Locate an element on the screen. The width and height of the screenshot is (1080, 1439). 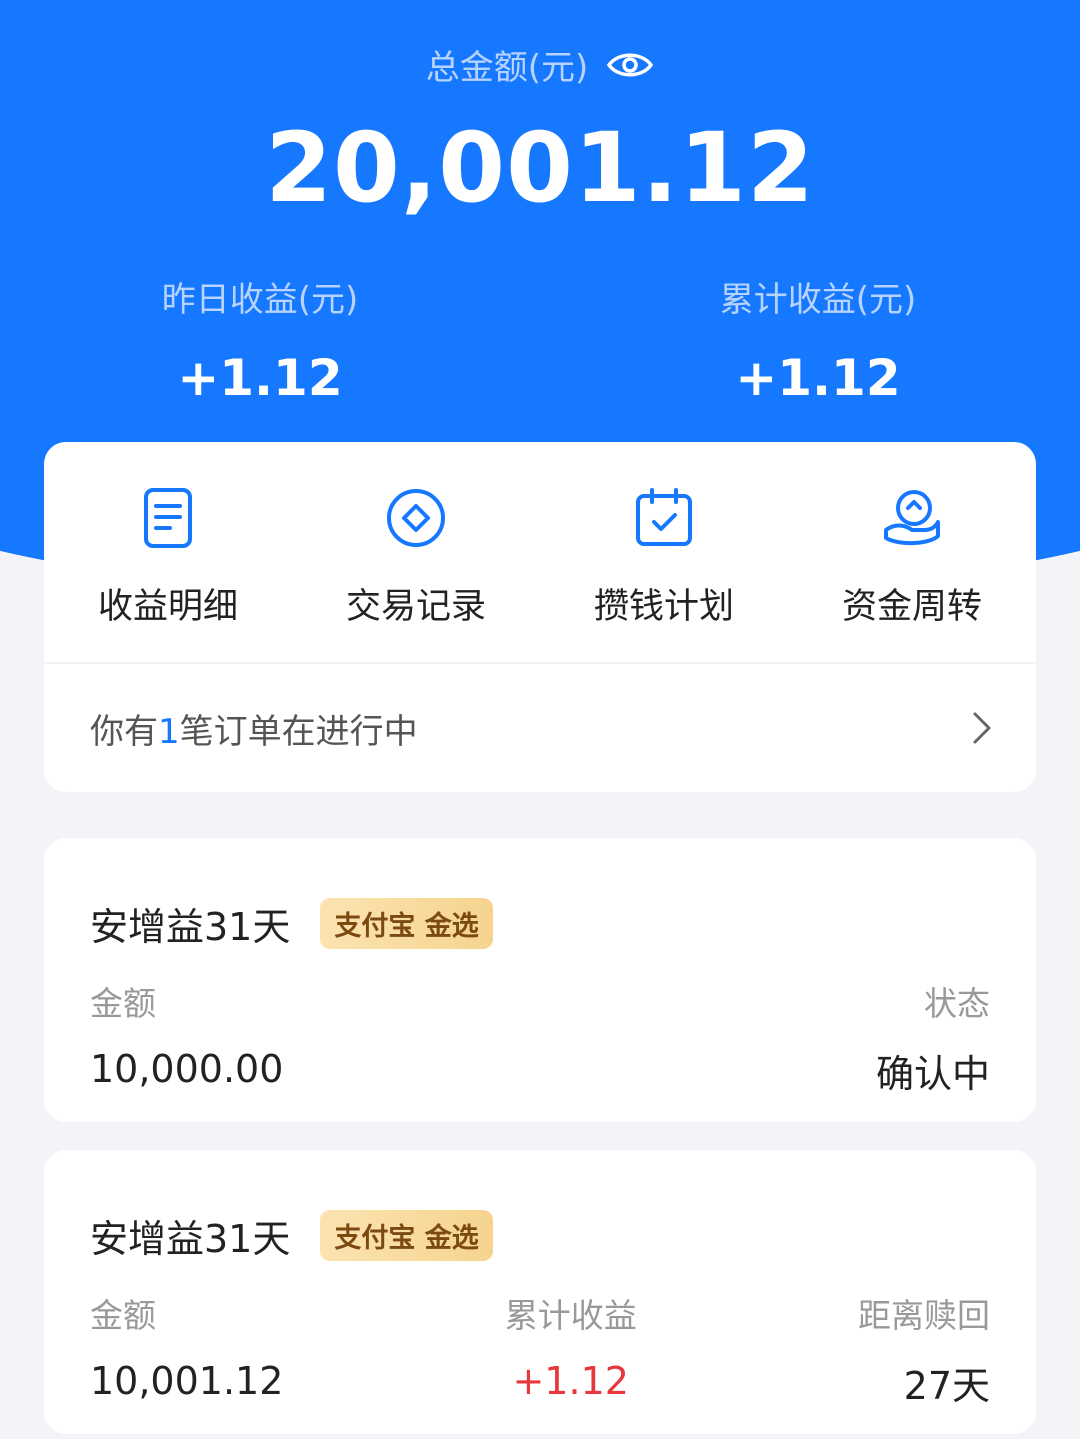
earnings-value: +1.12 is located at coordinates (570, 1381).